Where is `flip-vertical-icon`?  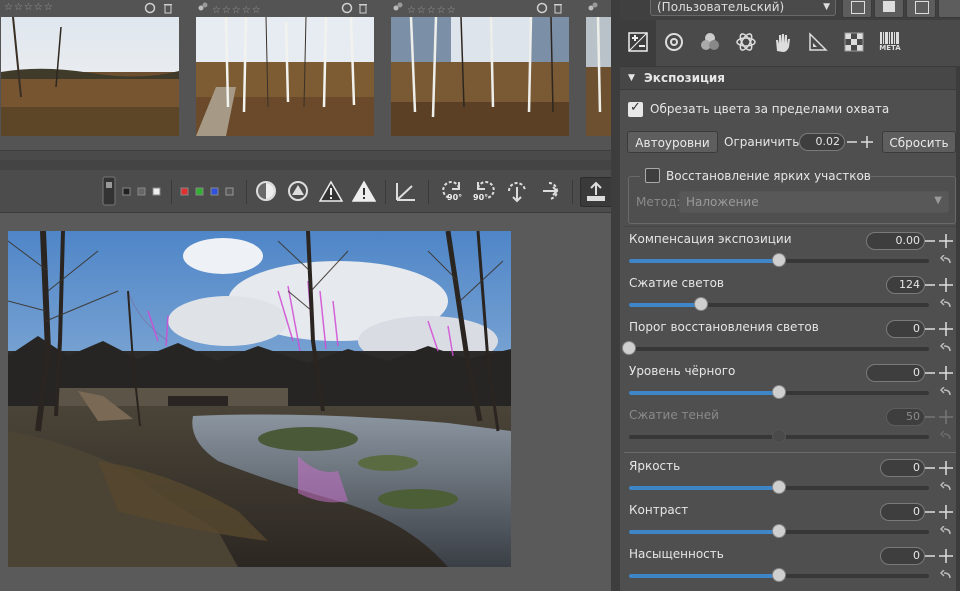 flip-vertical-icon is located at coordinates (550, 191).